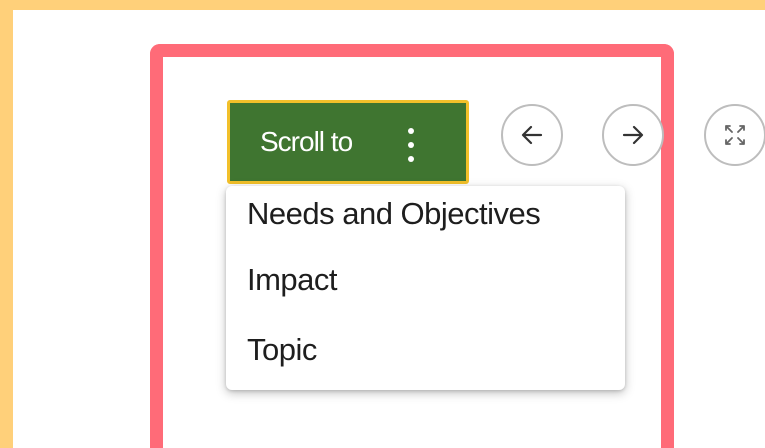  I want to click on kebab-menu-icon, so click(411, 145).